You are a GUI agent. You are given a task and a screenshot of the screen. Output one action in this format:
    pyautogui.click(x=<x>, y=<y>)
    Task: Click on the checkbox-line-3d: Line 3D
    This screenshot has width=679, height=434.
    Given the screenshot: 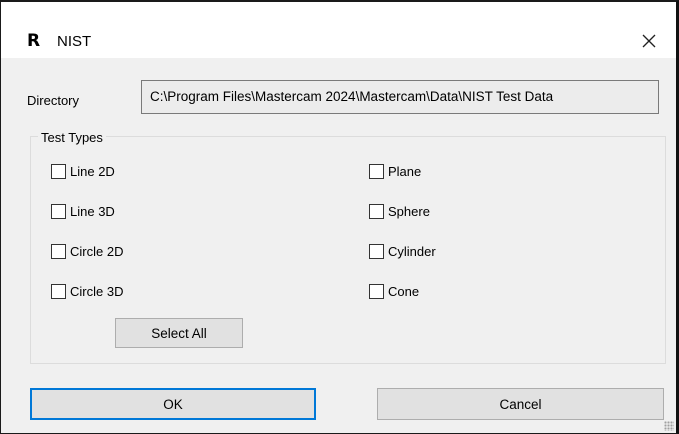 What is the action you would take?
    pyautogui.click(x=83, y=211)
    